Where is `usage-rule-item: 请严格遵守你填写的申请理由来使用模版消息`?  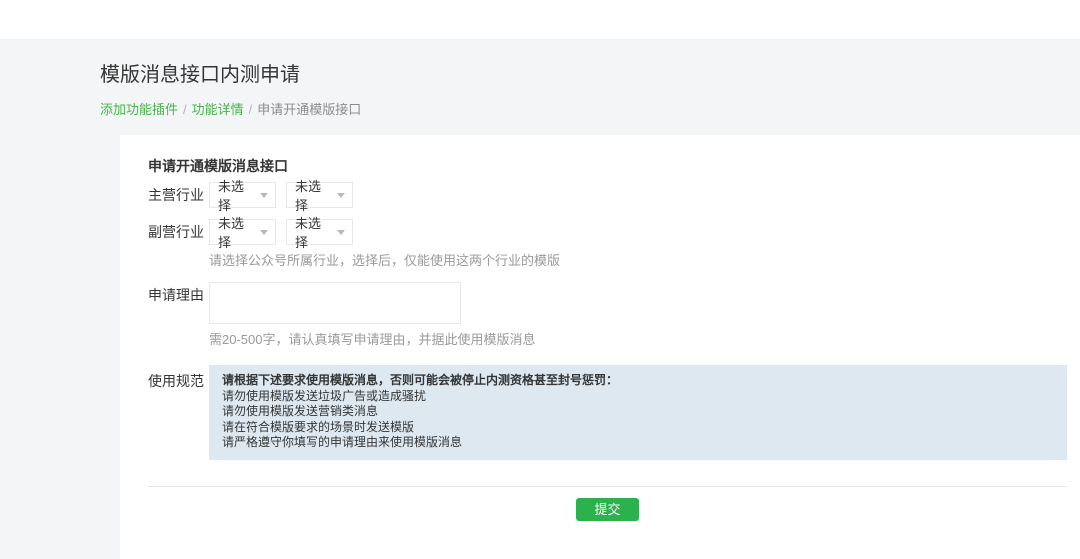 usage-rule-item: 请严格遵守你填写的申请理由来使用模版消息 is located at coordinates (342, 442).